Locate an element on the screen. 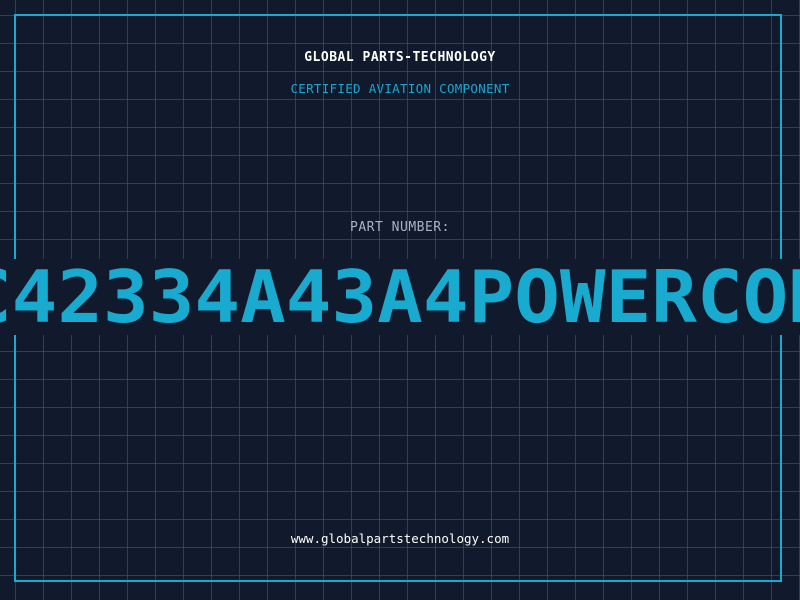 The image size is (800, 600). certification-tagline: CERTIFIED AVIATION COMPONENT is located at coordinates (400, 88).